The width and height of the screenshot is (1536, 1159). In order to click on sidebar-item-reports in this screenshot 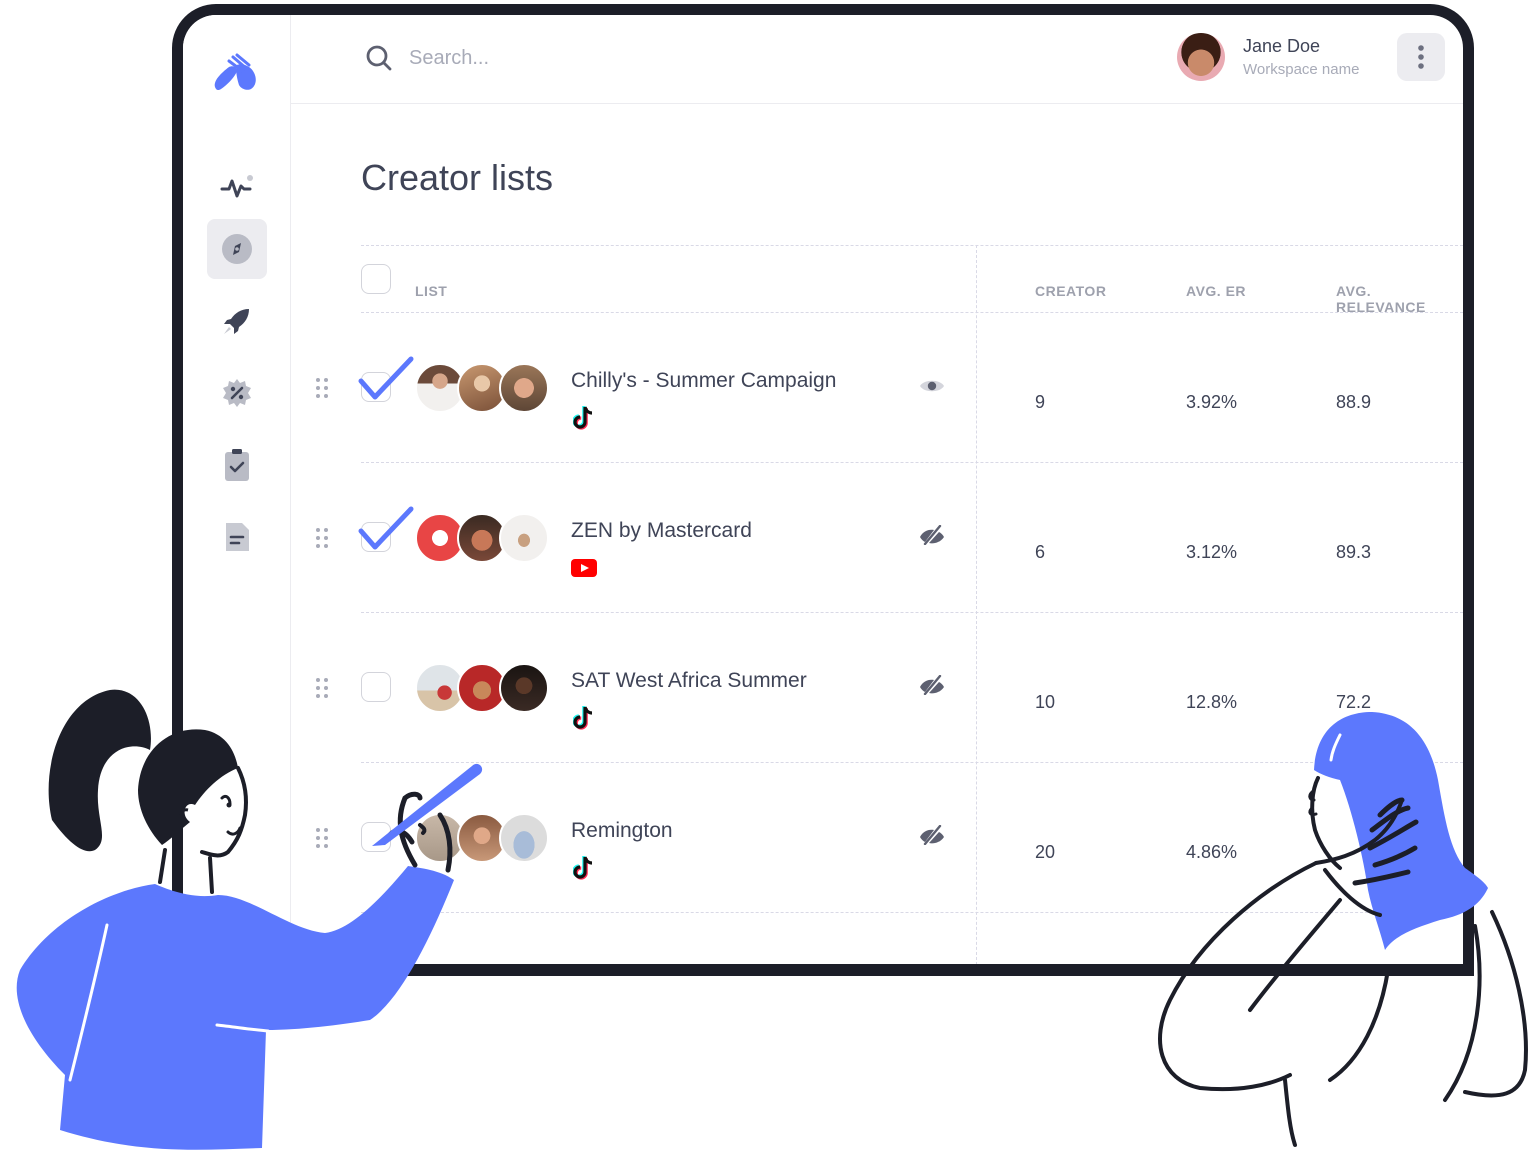, I will do `click(237, 537)`.